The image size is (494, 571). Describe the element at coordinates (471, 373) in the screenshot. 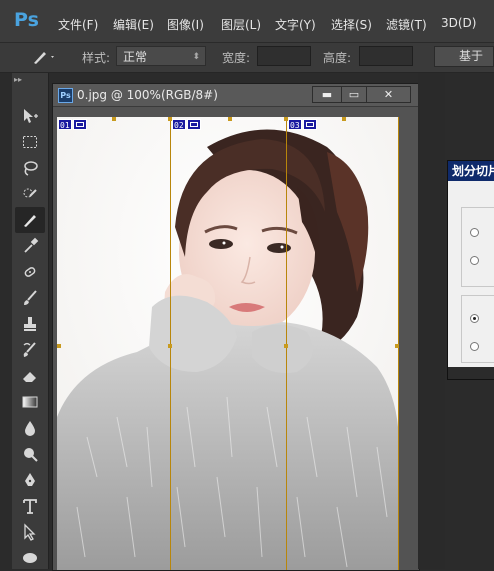

I see `dialog-bottom-edge` at that location.